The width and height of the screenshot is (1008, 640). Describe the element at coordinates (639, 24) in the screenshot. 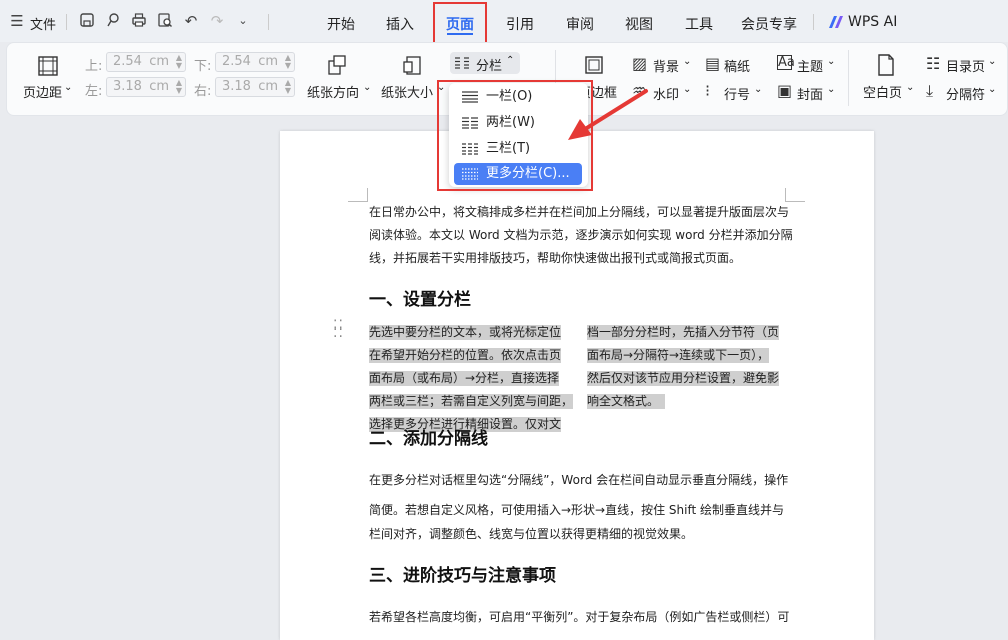

I see `tab-view: 视图` at that location.